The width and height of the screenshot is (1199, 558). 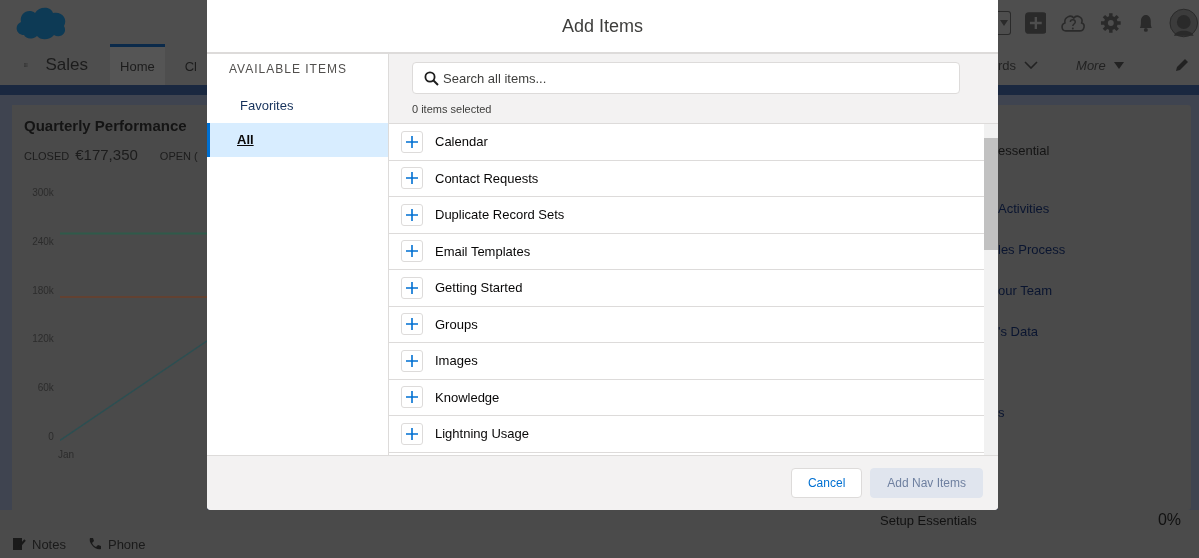 What do you see at coordinates (1111, 22) in the screenshot?
I see `settings-icon` at bounding box center [1111, 22].